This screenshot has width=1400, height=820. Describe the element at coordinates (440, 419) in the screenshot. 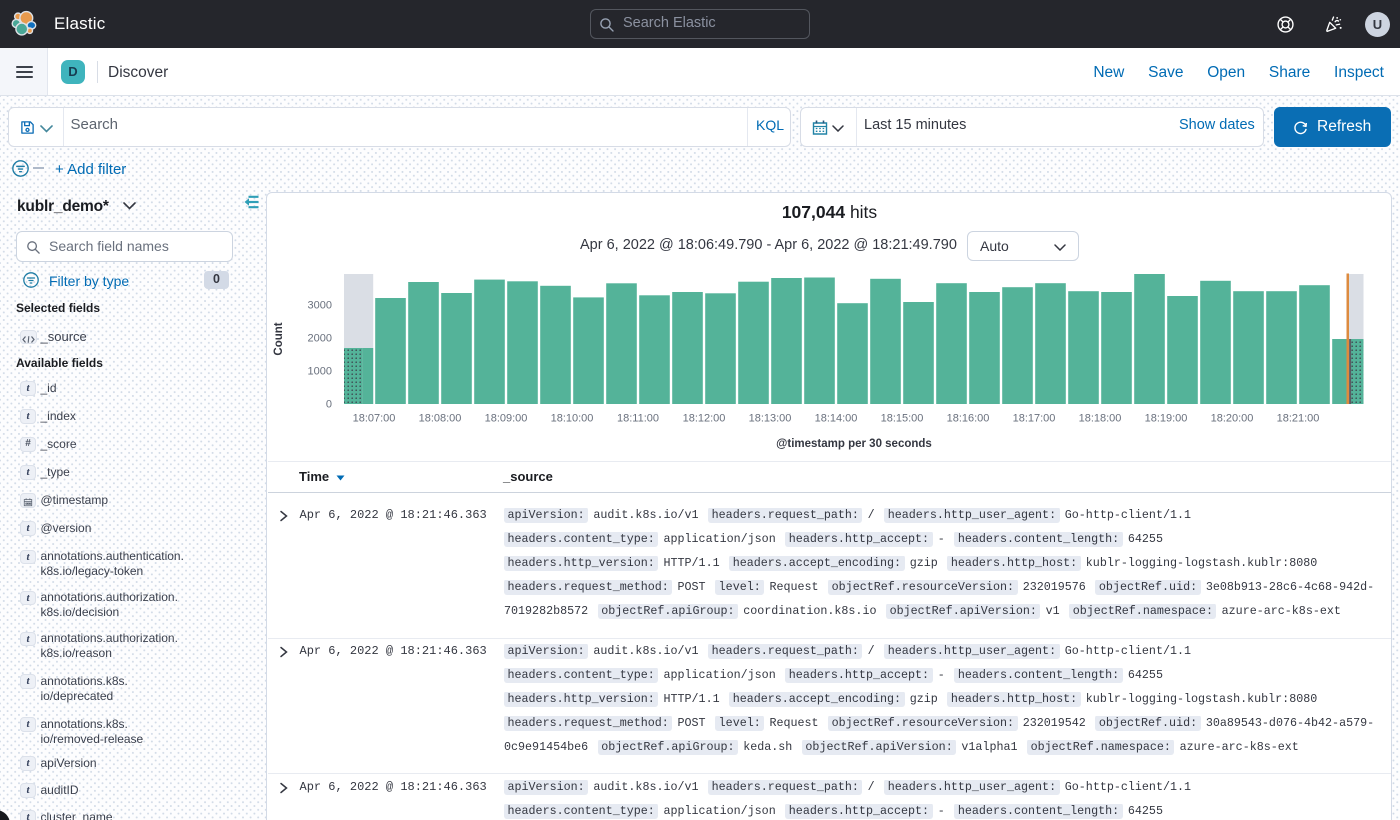

I see `svg-text: 18:08:00` at that location.